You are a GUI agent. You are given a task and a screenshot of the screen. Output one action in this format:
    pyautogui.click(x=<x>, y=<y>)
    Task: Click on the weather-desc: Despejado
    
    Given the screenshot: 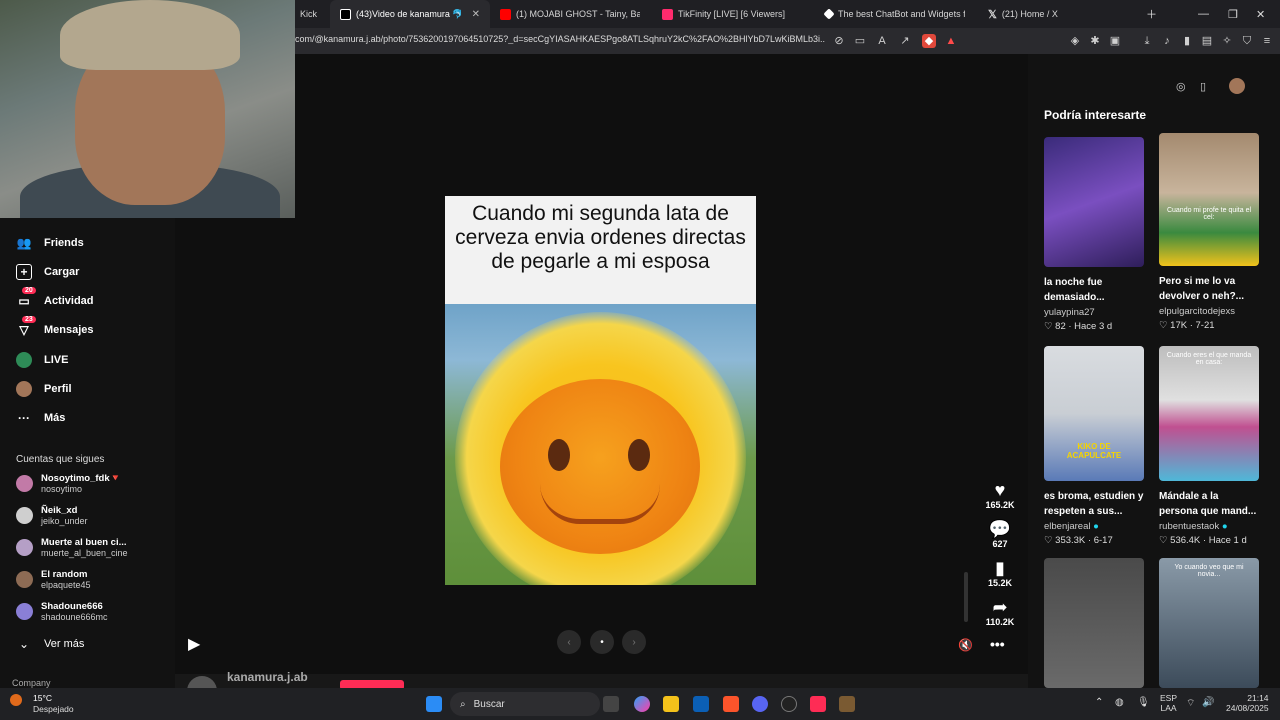 What is the action you would take?
    pyautogui.click(x=53, y=709)
    